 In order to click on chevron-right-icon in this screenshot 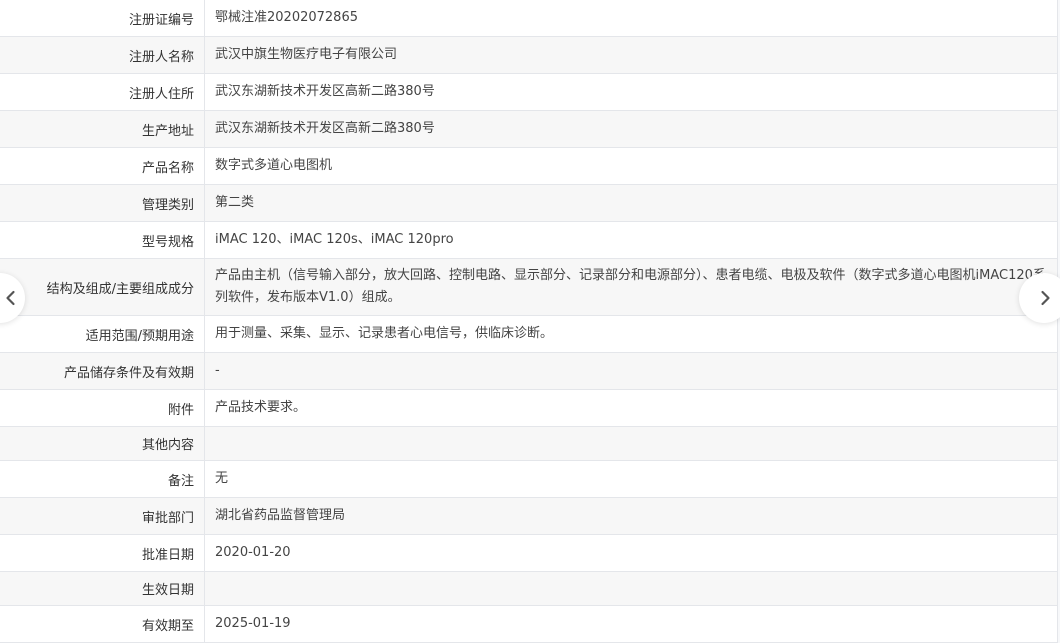, I will do `click(1045, 298)`.